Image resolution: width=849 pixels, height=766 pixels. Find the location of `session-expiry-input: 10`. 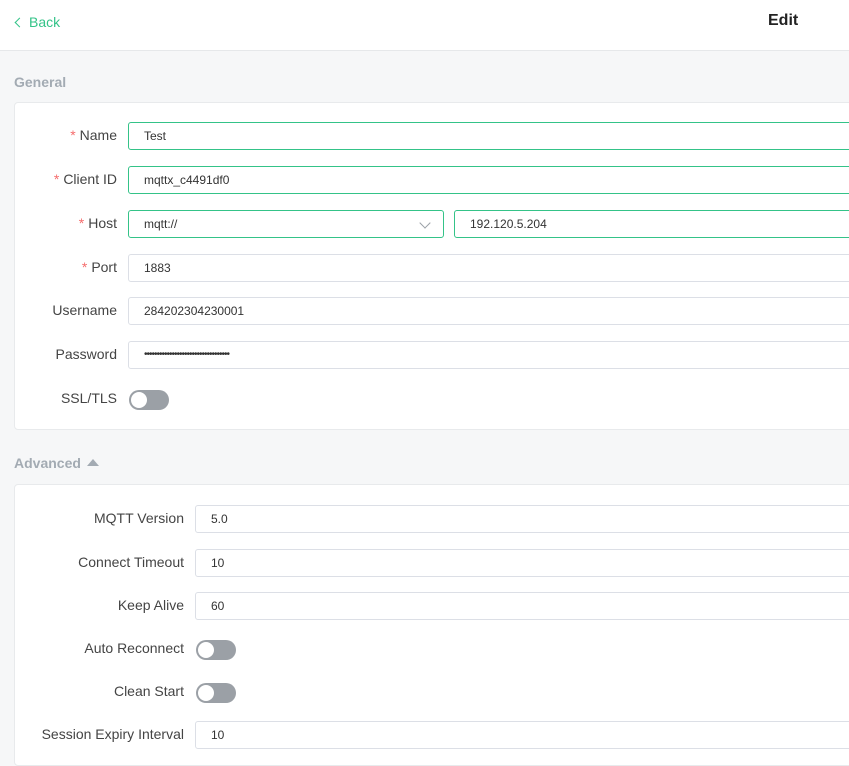

session-expiry-input: 10 is located at coordinates (522, 735).